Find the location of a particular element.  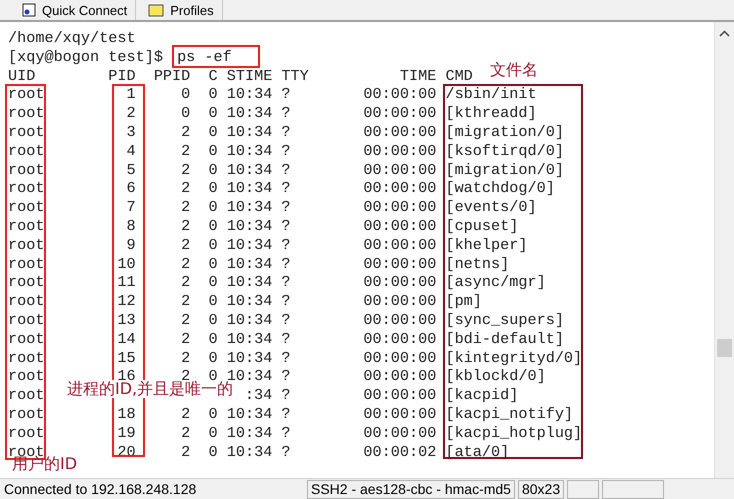

table-cell: [ksoftirqd/0] is located at coordinates (504, 151).